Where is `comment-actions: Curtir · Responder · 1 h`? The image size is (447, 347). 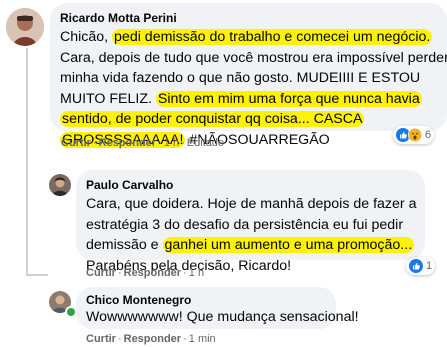 comment-actions: Curtir · Responder · 1 h is located at coordinates (145, 273).